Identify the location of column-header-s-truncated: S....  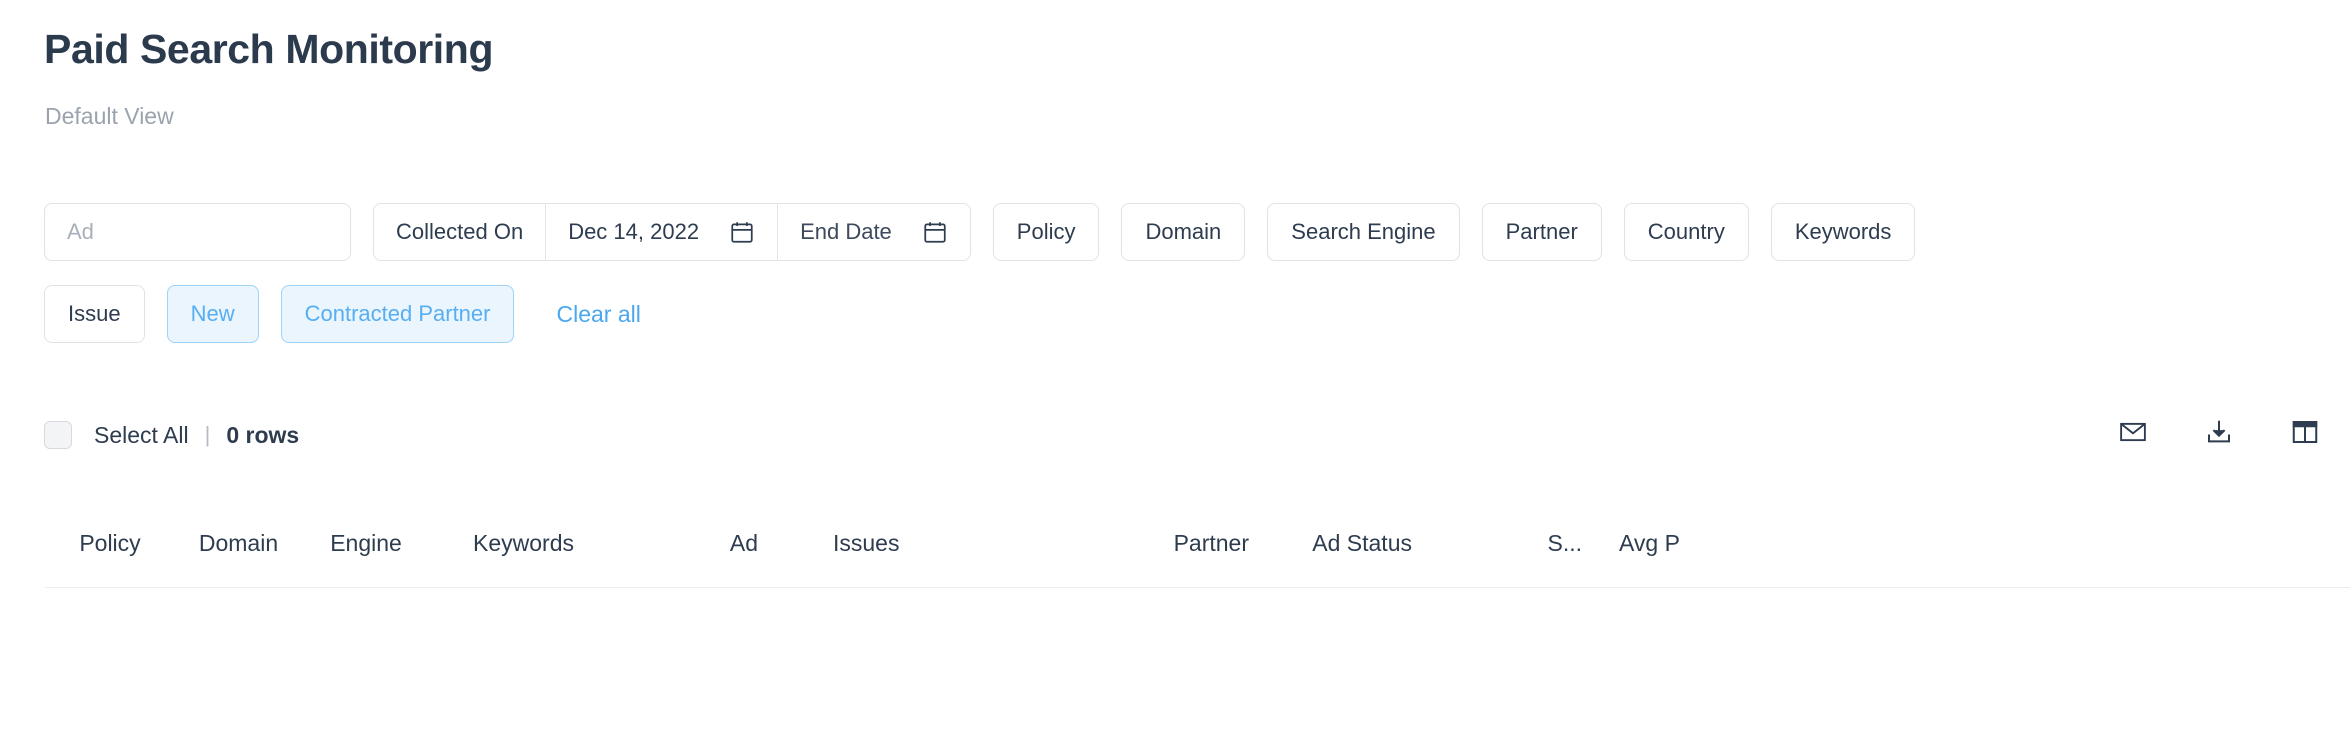
(1556, 543).